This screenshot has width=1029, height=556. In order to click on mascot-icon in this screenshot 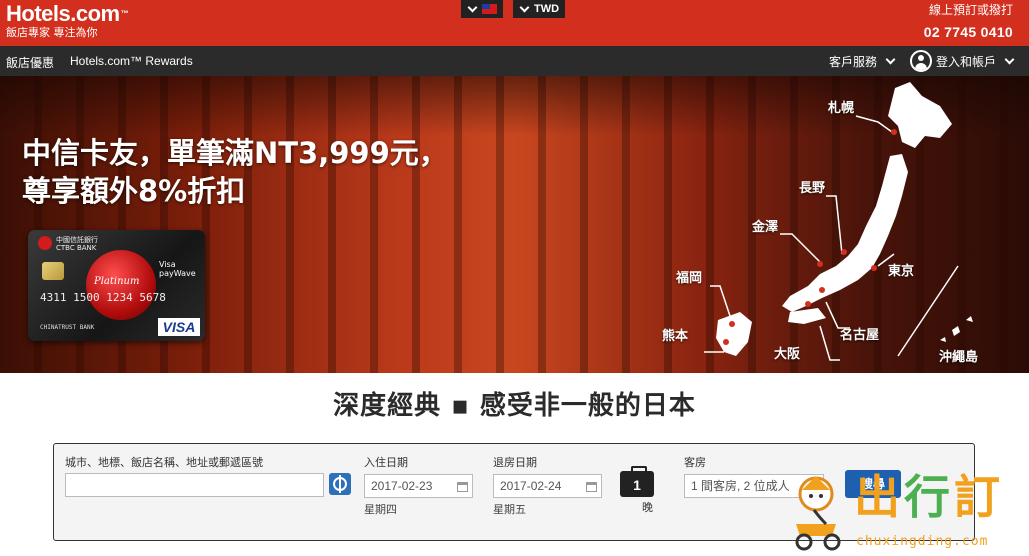, I will do `click(818, 513)`.